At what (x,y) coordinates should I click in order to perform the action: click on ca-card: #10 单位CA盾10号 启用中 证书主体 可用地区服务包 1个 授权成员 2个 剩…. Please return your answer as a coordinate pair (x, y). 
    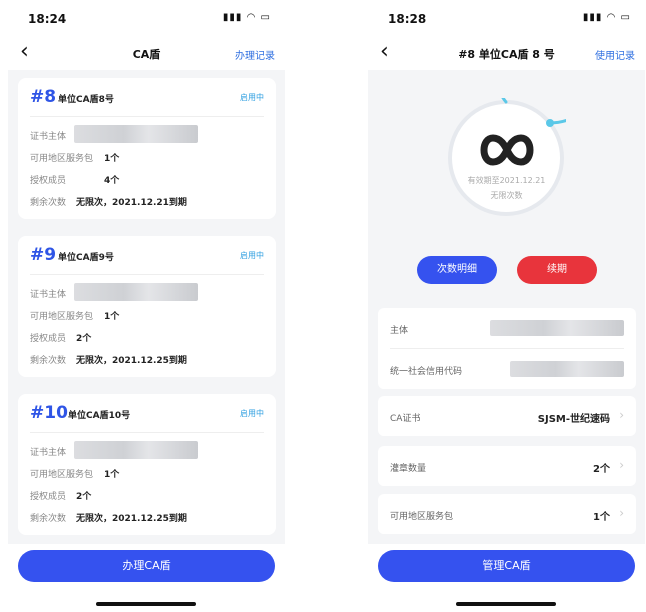
    Looking at the image, I should click on (147, 464).